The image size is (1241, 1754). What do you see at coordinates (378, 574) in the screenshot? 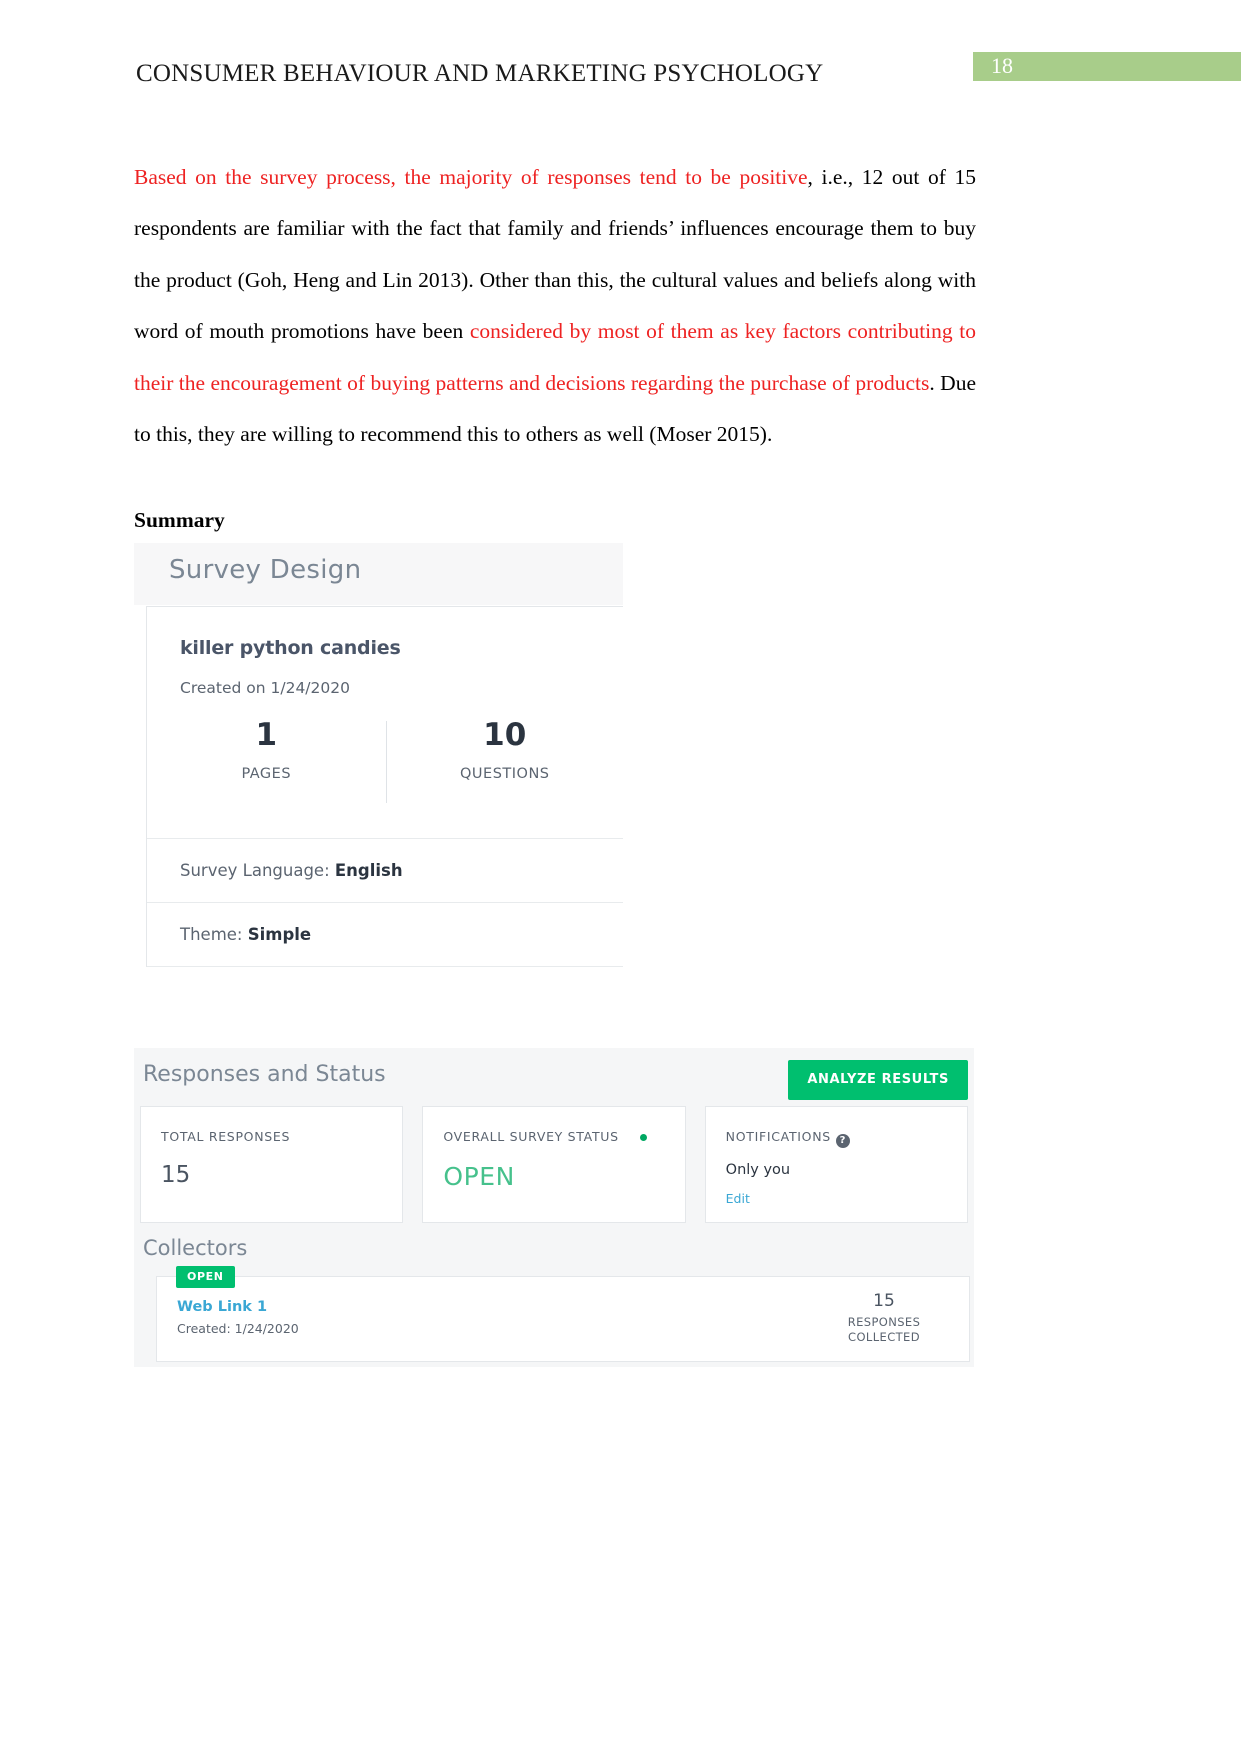
I see `survey-design-header-bar: Survey Design` at bounding box center [378, 574].